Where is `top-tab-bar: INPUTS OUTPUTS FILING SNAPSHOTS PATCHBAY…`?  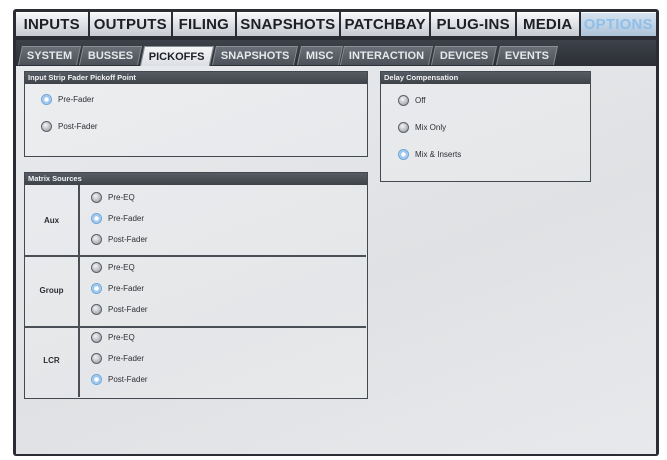
top-tab-bar: INPUTS OUTPUTS FILING SNAPSHOTS PATCHBAY… is located at coordinates (336, 24).